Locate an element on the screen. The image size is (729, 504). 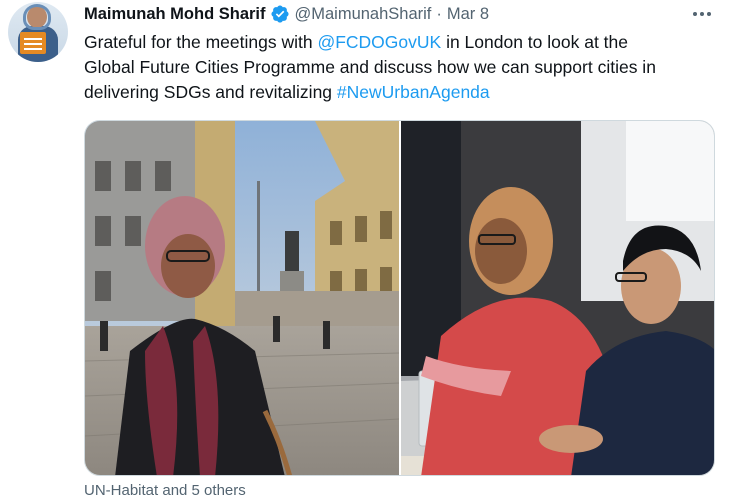
mention-link: @FCDOGovUK is located at coordinates (379, 42).